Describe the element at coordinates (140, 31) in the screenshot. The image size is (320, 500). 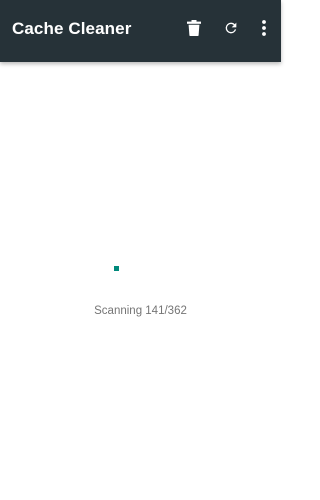
I see `app-bar: Cache Cleaner` at that location.